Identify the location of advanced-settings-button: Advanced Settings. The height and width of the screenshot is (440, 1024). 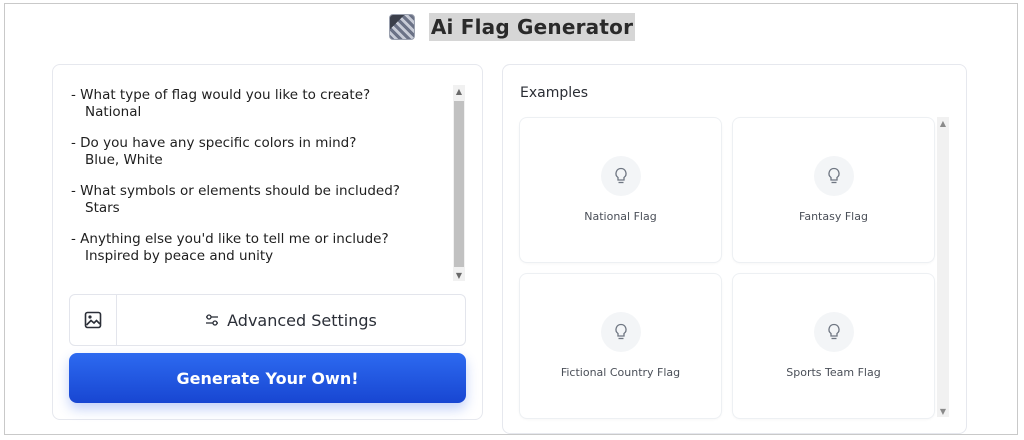
(291, 320).